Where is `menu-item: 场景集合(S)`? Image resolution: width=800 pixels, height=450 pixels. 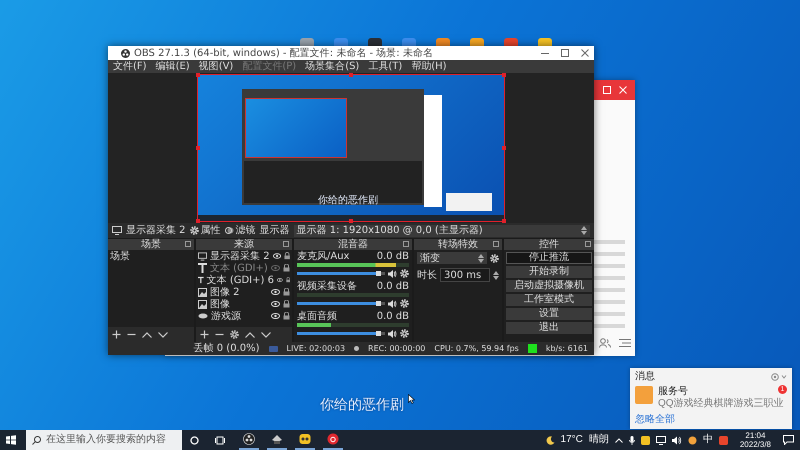 menu-item: 场景集合(S) is located at coordinates (332, 66).